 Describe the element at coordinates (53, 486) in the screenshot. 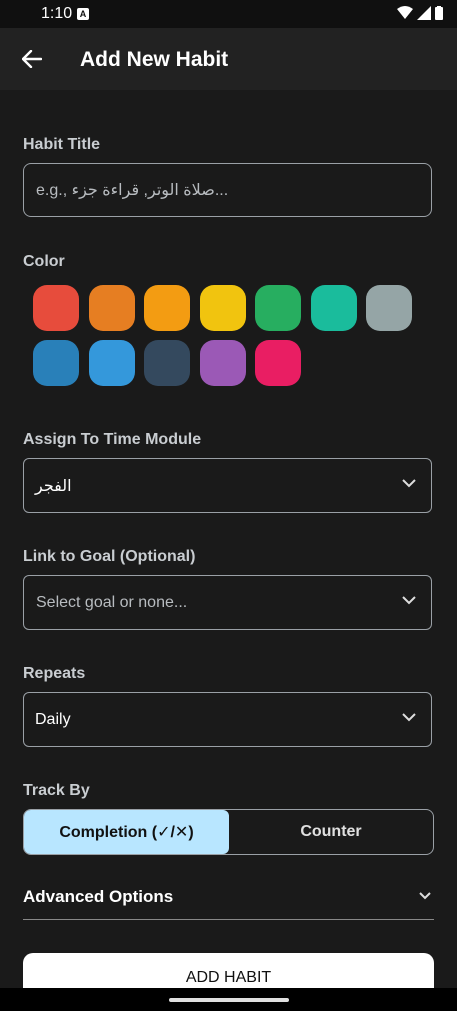

I see `time-module-value: الفجر` at that location.